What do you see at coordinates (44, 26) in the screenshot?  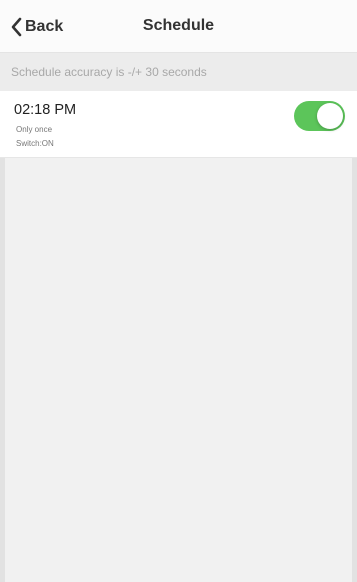 I see `back-label: Back` at bounding box center [44, 26].